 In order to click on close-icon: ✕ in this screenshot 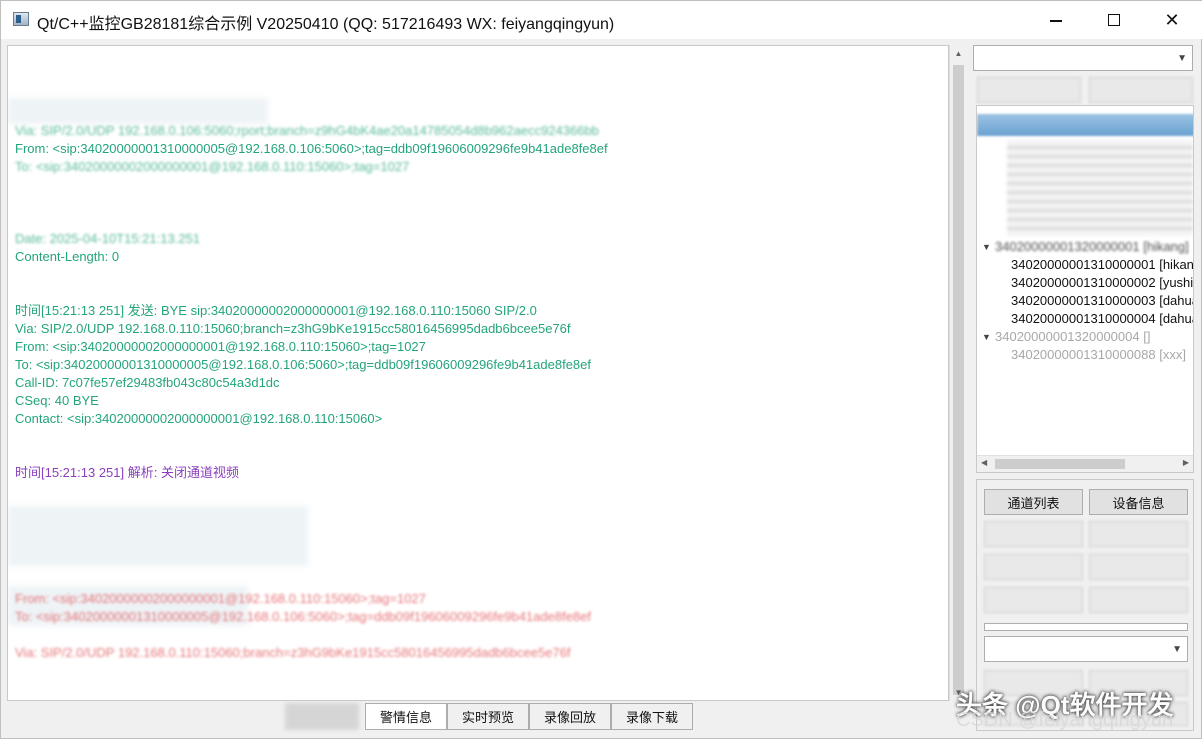, I will do `click(1172, 19)`.